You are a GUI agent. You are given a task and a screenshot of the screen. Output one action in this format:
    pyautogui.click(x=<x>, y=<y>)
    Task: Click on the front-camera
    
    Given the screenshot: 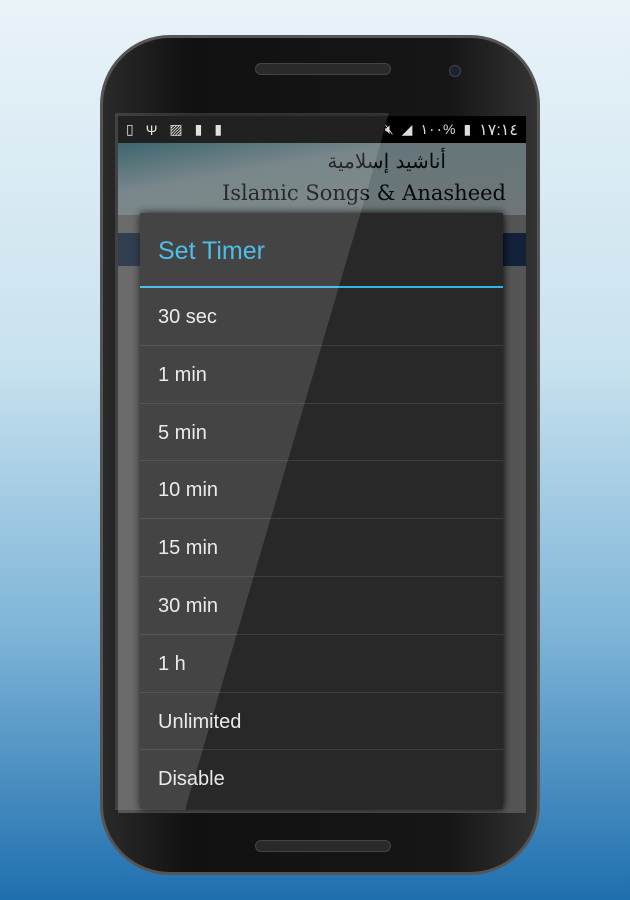 What is the action you would take?
    pyautogui.click(x=455, y=71)
    